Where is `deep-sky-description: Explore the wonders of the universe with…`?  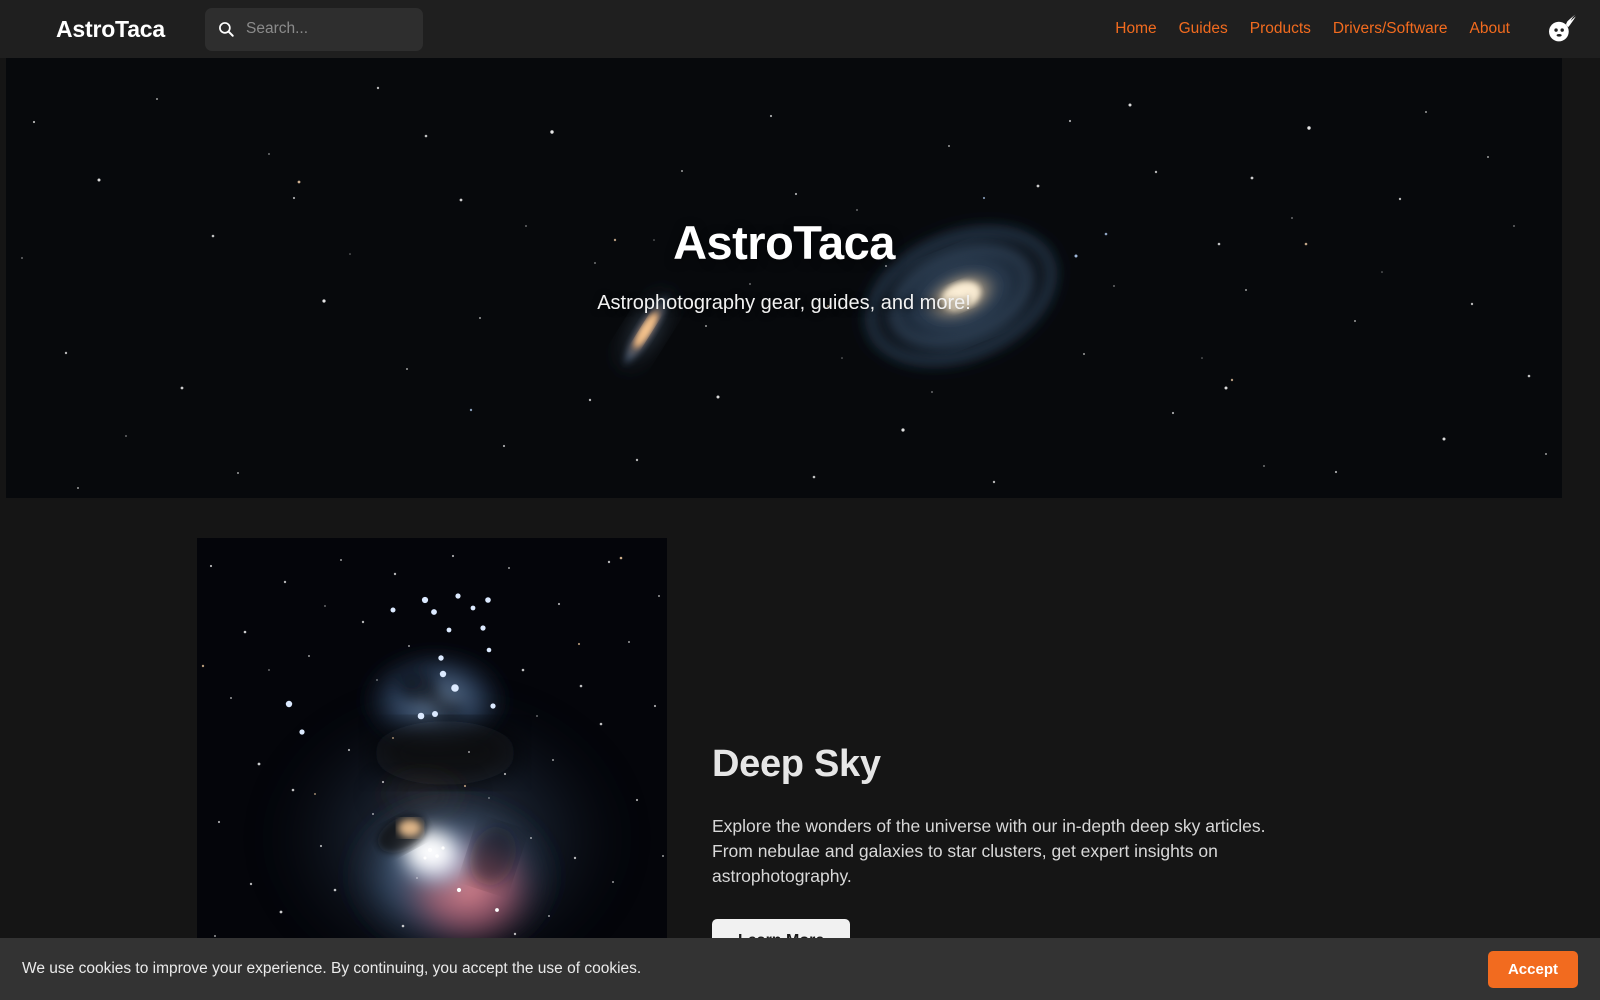
deep-sky-description: Explore the wonders of the universe with… is located at coordinates (989, 851).